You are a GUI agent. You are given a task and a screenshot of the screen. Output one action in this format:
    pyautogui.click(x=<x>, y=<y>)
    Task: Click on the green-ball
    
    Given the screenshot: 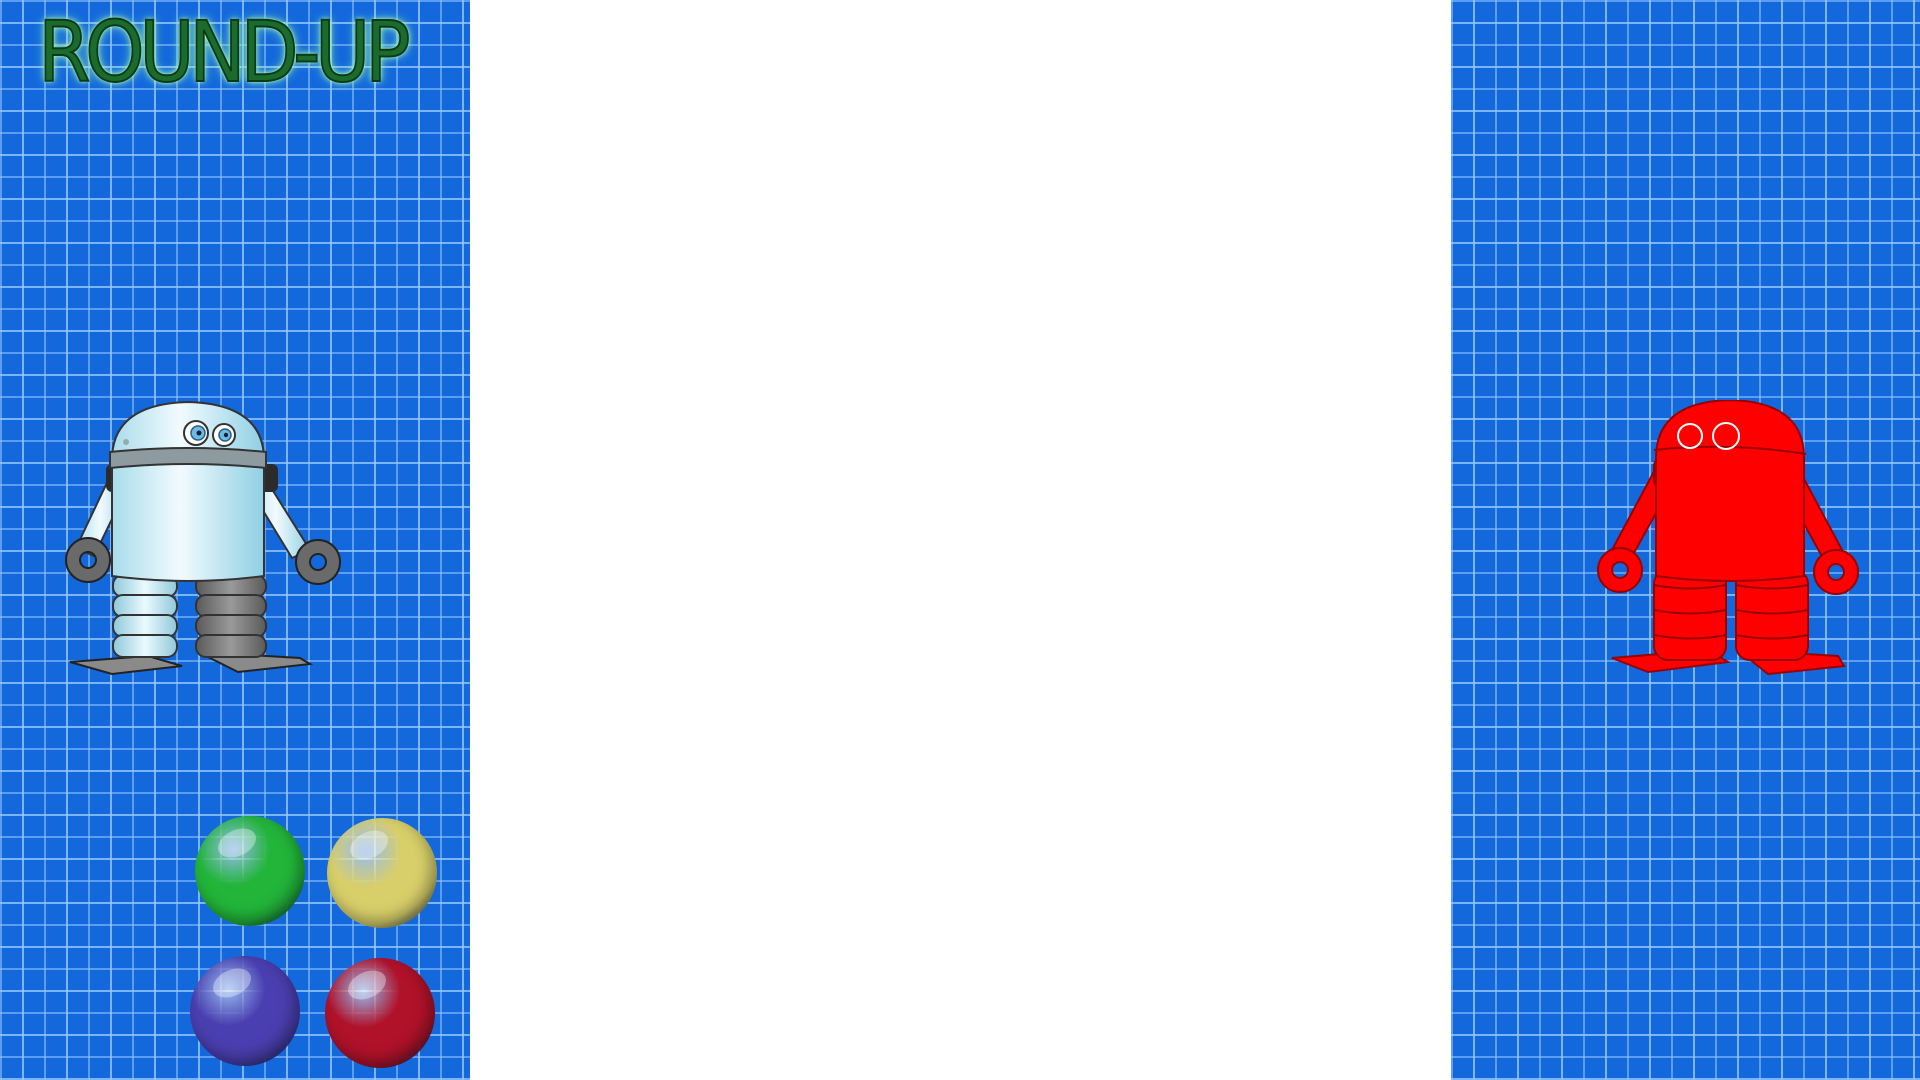 What is the action you would take?
    pyautogui.click(x=250, y=871)
    